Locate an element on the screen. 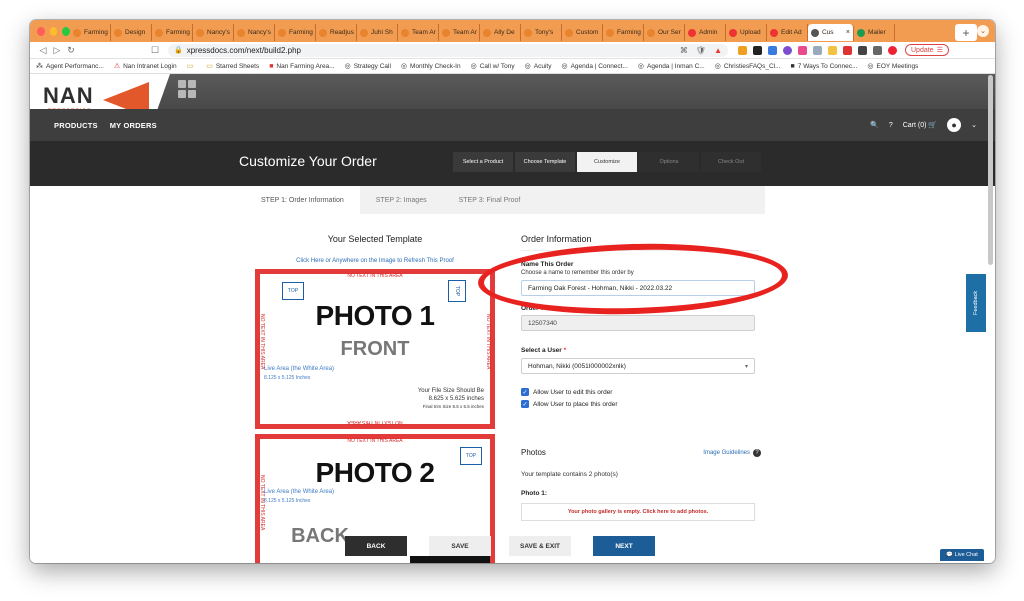 Image resolution: width=1024 pixels, height=601 pixels. bookmark-item: ◎ EOY Meetings is located at coordinates (892, 66).